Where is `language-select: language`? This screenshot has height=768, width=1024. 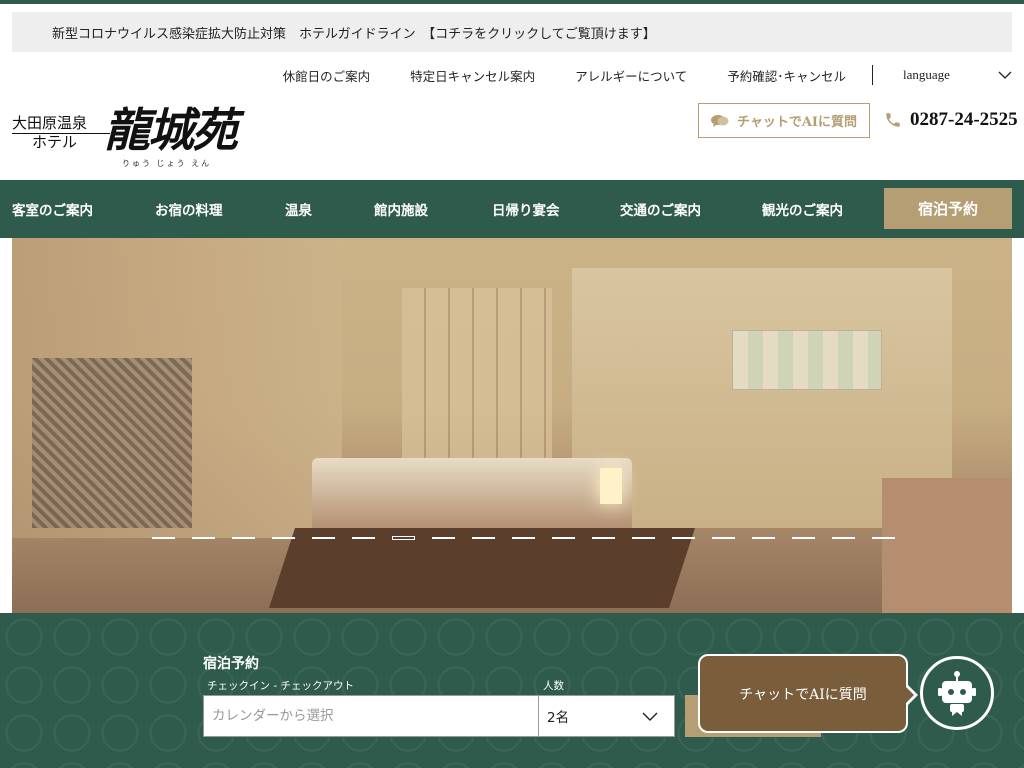 language-select: language is located at coordinates (942, 75).